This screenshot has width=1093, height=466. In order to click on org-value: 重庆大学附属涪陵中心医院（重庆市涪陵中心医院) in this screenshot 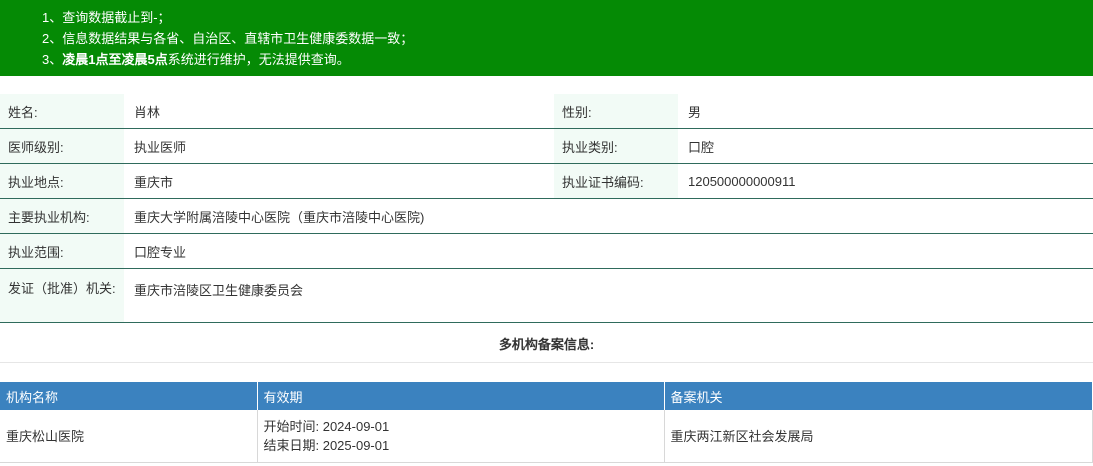, I will do `click(279, 217)`.